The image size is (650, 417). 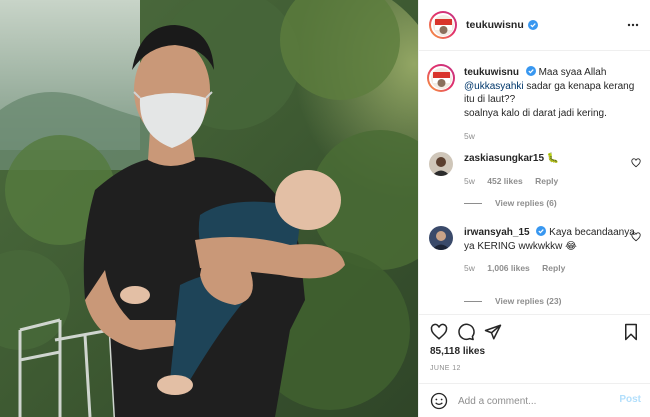 What do you see at coordinates (631, 332) in the screenshot?
I see `bookmark-icon` at bounding box center [631, 332].